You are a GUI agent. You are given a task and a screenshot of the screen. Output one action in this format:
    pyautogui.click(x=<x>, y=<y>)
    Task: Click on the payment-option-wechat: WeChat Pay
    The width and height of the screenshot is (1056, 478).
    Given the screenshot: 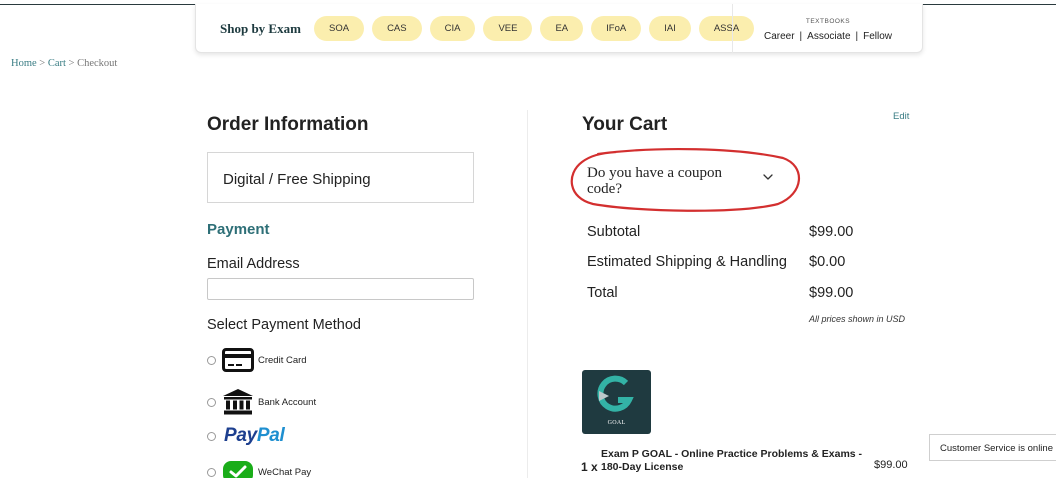 What is the action you would take?
    pyautogui.click(x=259, y=469)
    